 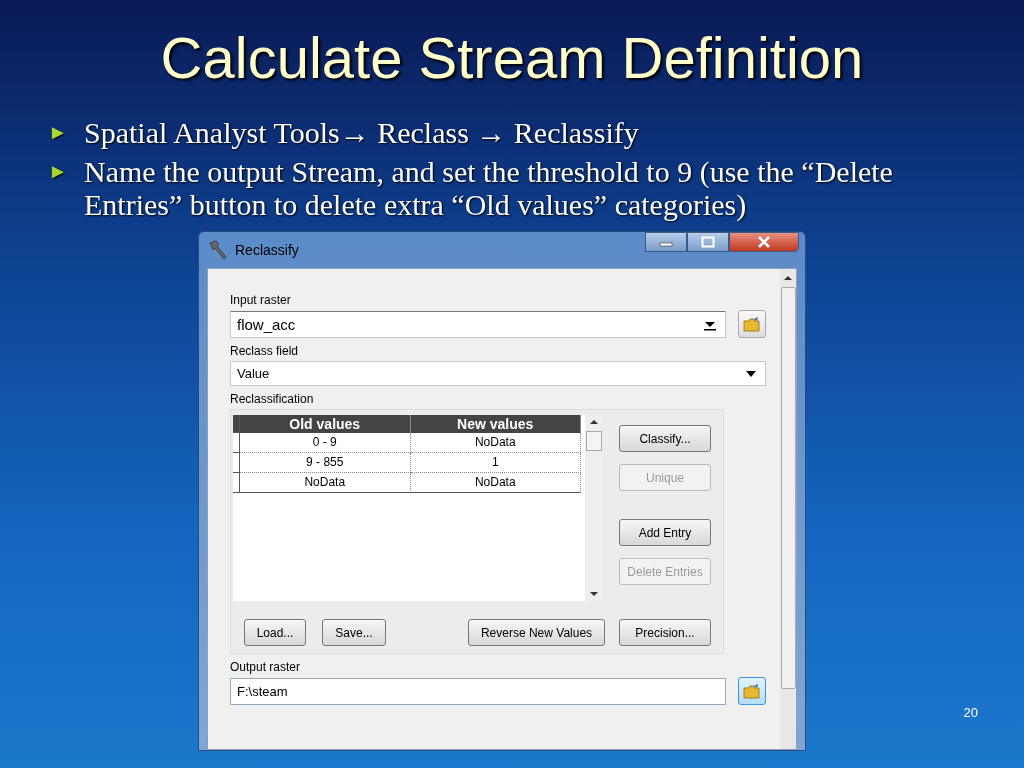 I want to click on maximize-icon, so click(x=708, y=242).